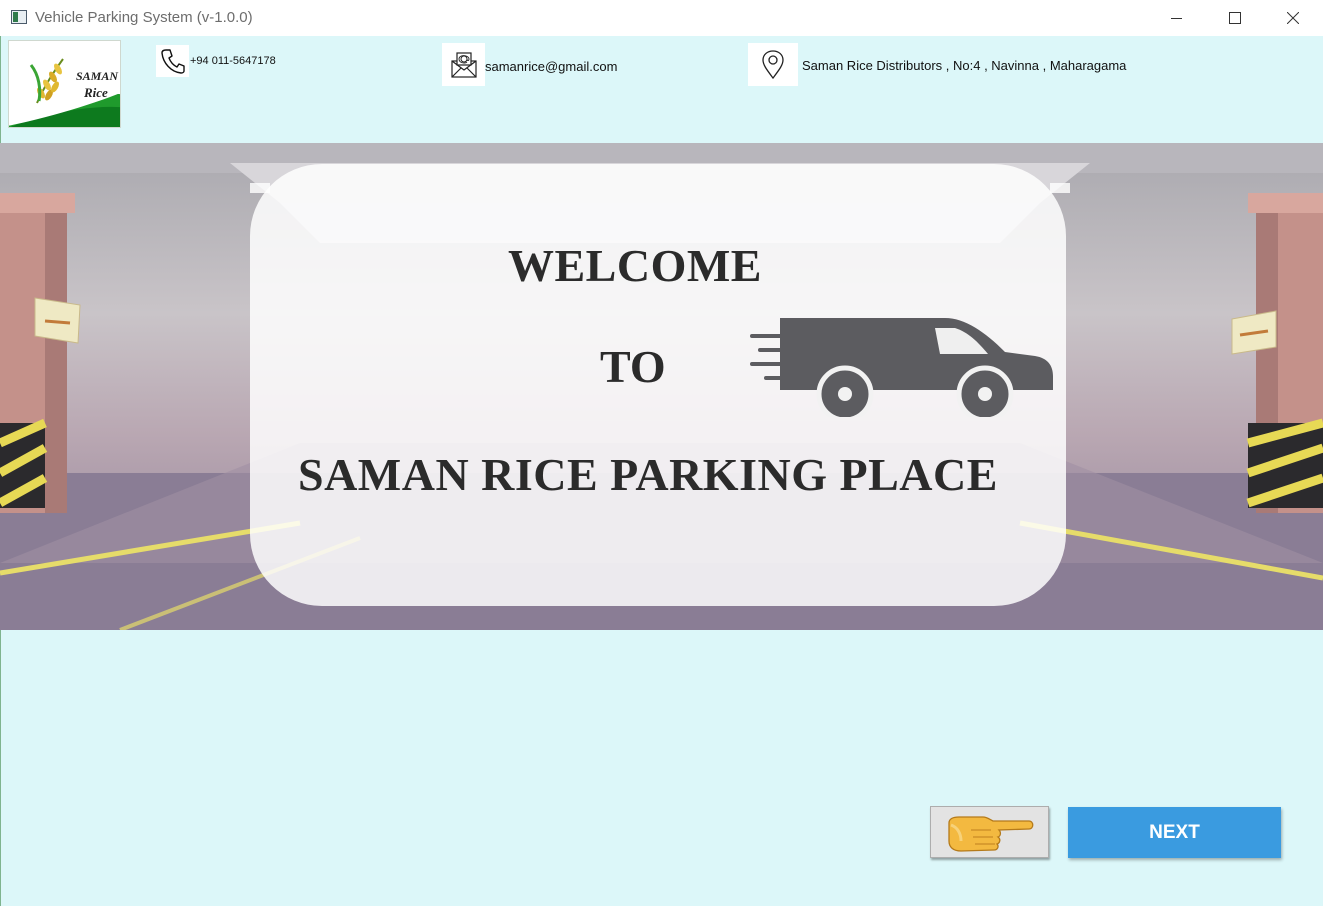  I want to click on minimize-button, so click(1177, 18).